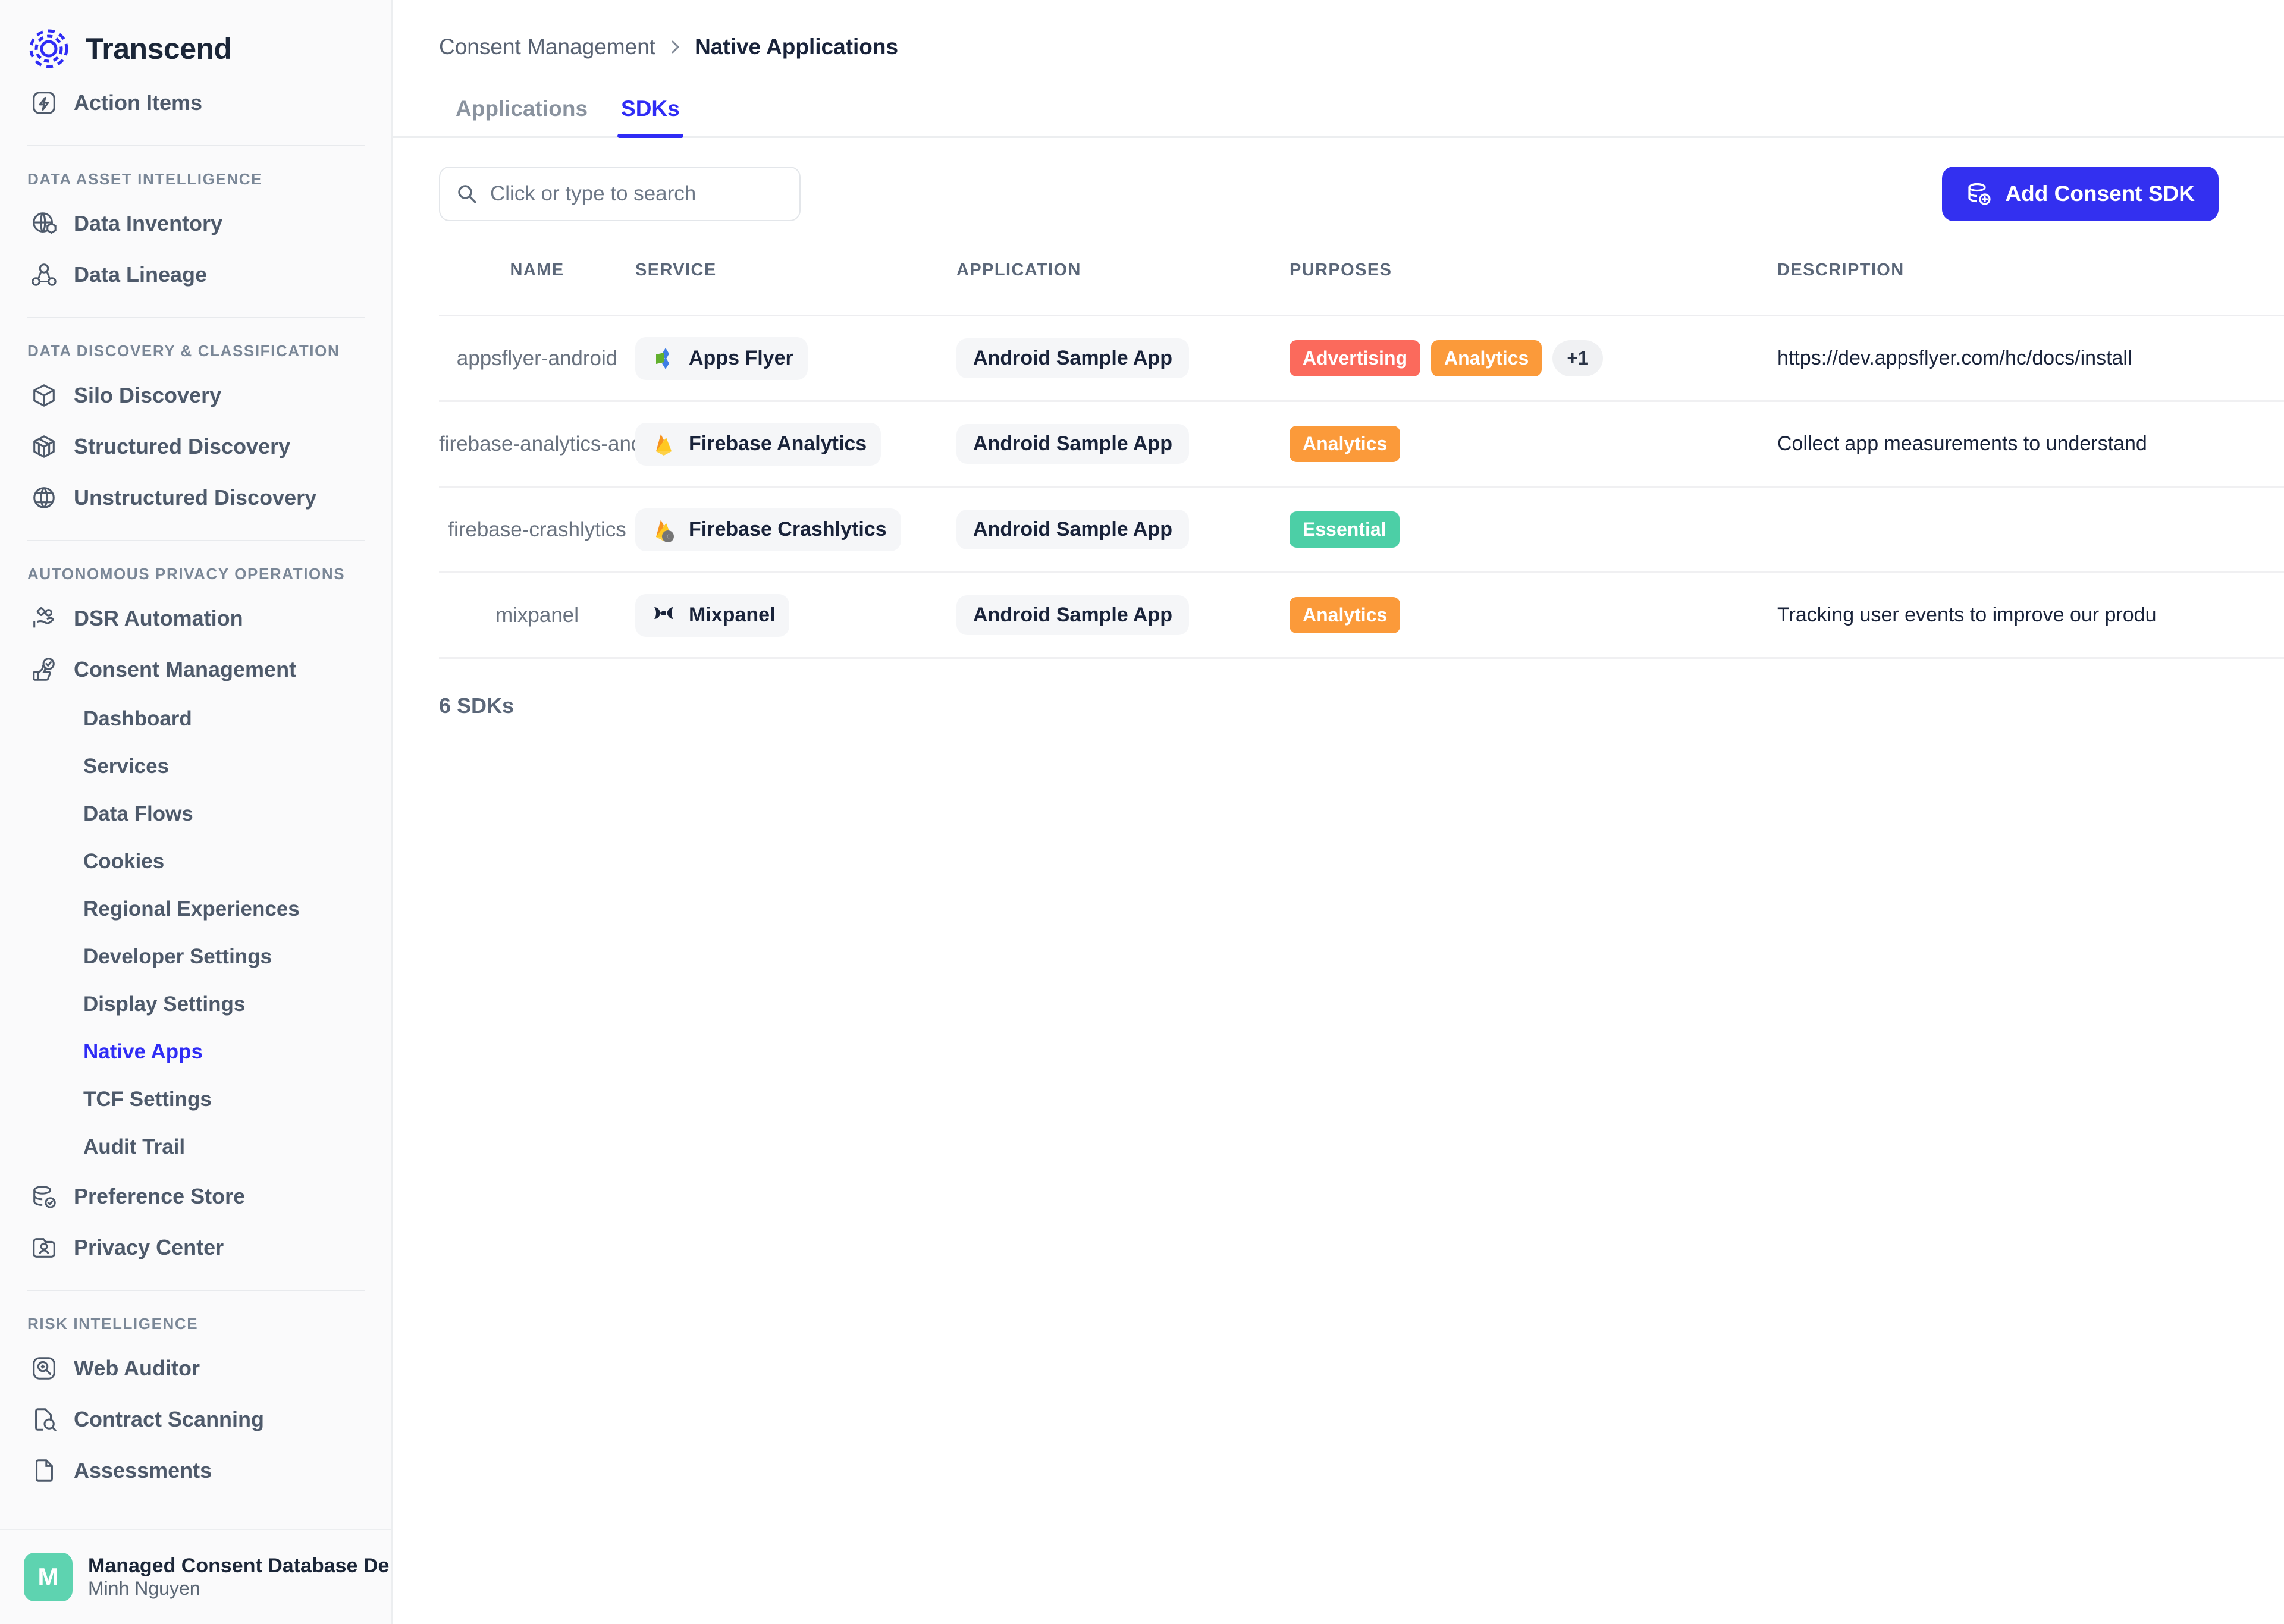  What do you see at coordinates (195, 861) in the screenshot?
I see `sidebar-subitem-cookies: Cookies` at bounding box center [195, 861].